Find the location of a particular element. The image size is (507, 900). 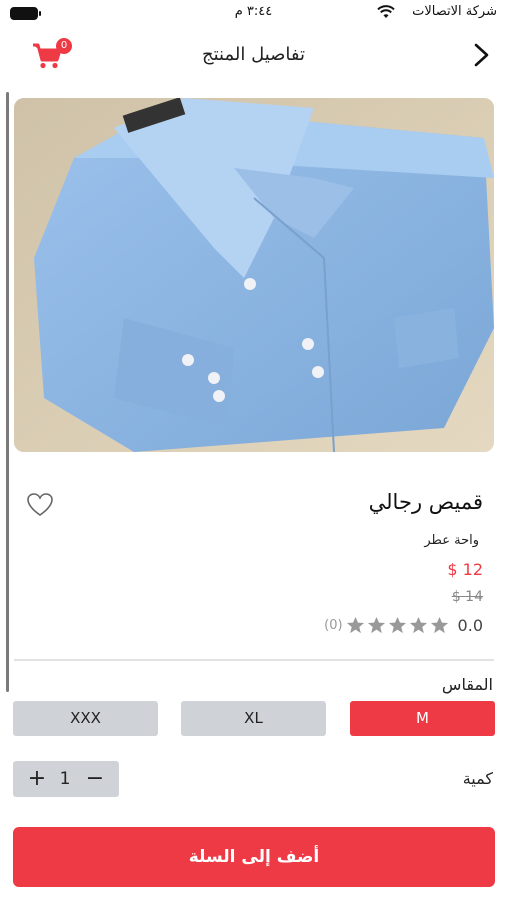

clock: ٣:٤٤ م is located at coordinates (253, 11).